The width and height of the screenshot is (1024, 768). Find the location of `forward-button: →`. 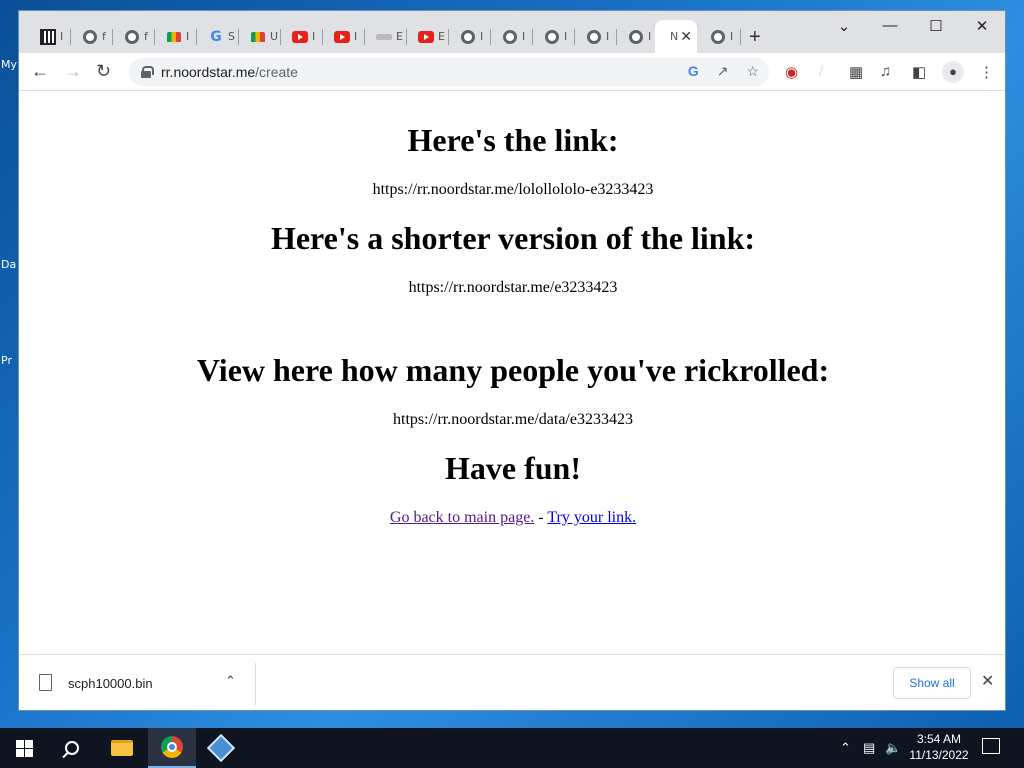

forward-button: → is located at coordinates (73, 71).